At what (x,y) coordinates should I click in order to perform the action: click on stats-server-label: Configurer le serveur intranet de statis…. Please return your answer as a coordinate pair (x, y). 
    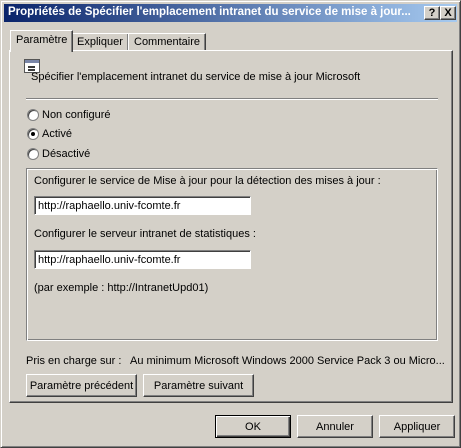
    Looking at the image, I should click on (145, 234).